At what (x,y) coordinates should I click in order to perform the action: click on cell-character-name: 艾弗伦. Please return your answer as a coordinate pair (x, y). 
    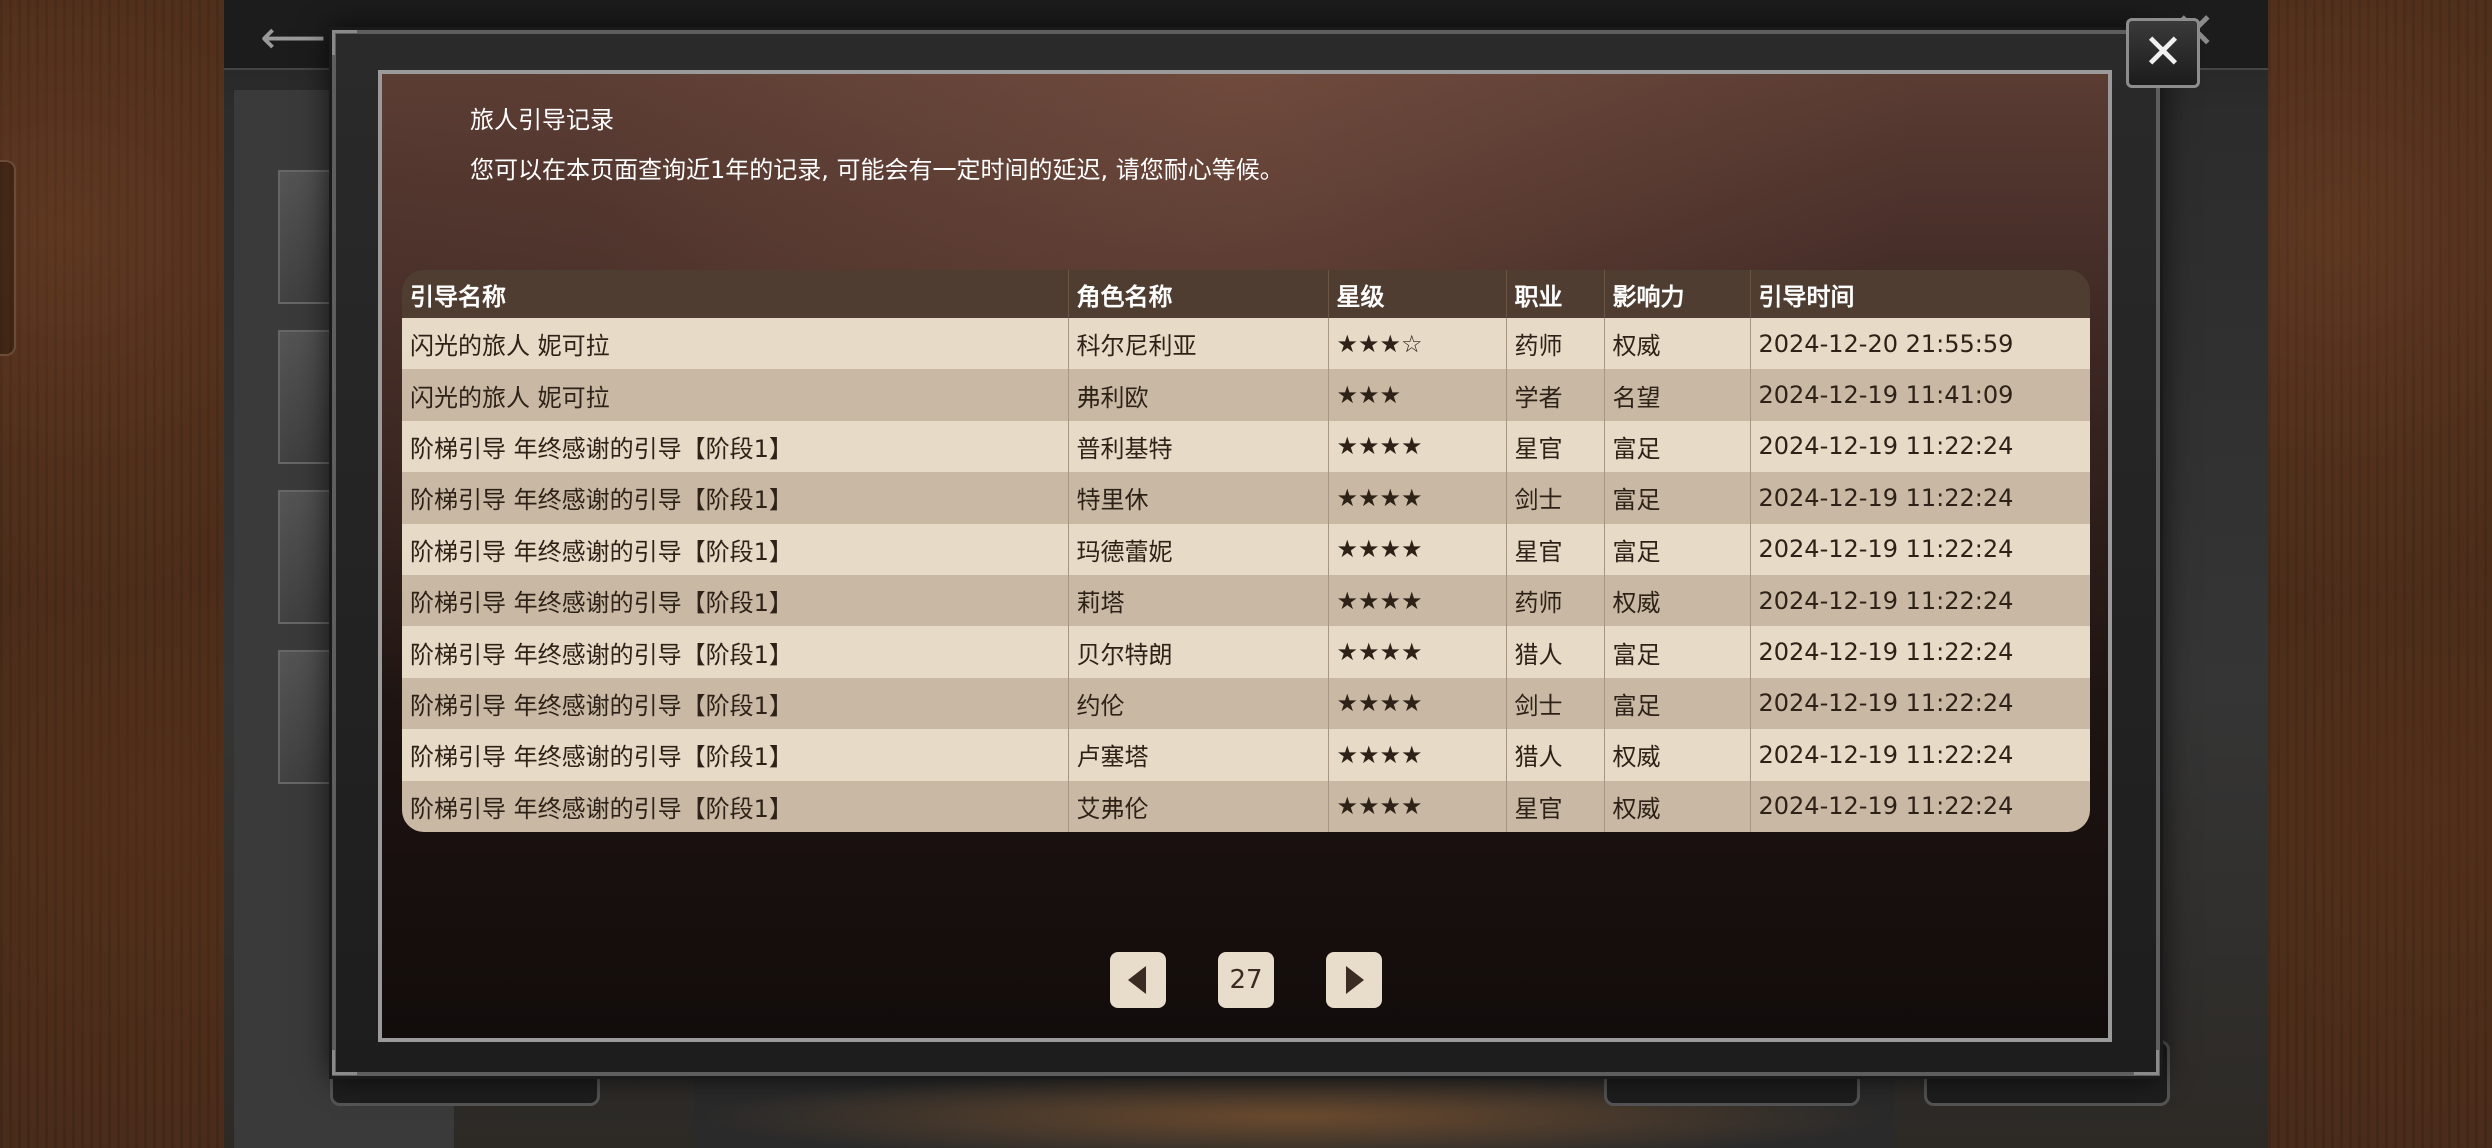
    Looking at the image, I should click on (1198, 806).